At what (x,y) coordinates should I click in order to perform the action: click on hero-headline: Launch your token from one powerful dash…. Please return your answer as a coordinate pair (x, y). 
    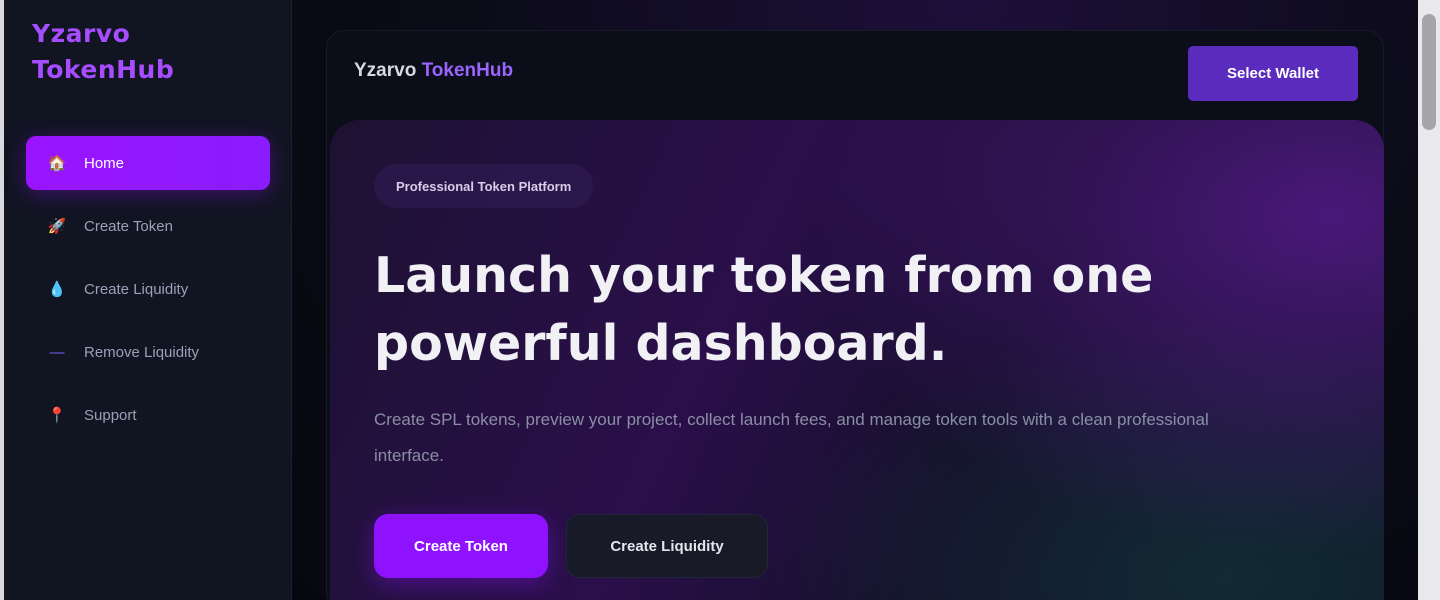
    Looking at the image, I should click on (824, 310).